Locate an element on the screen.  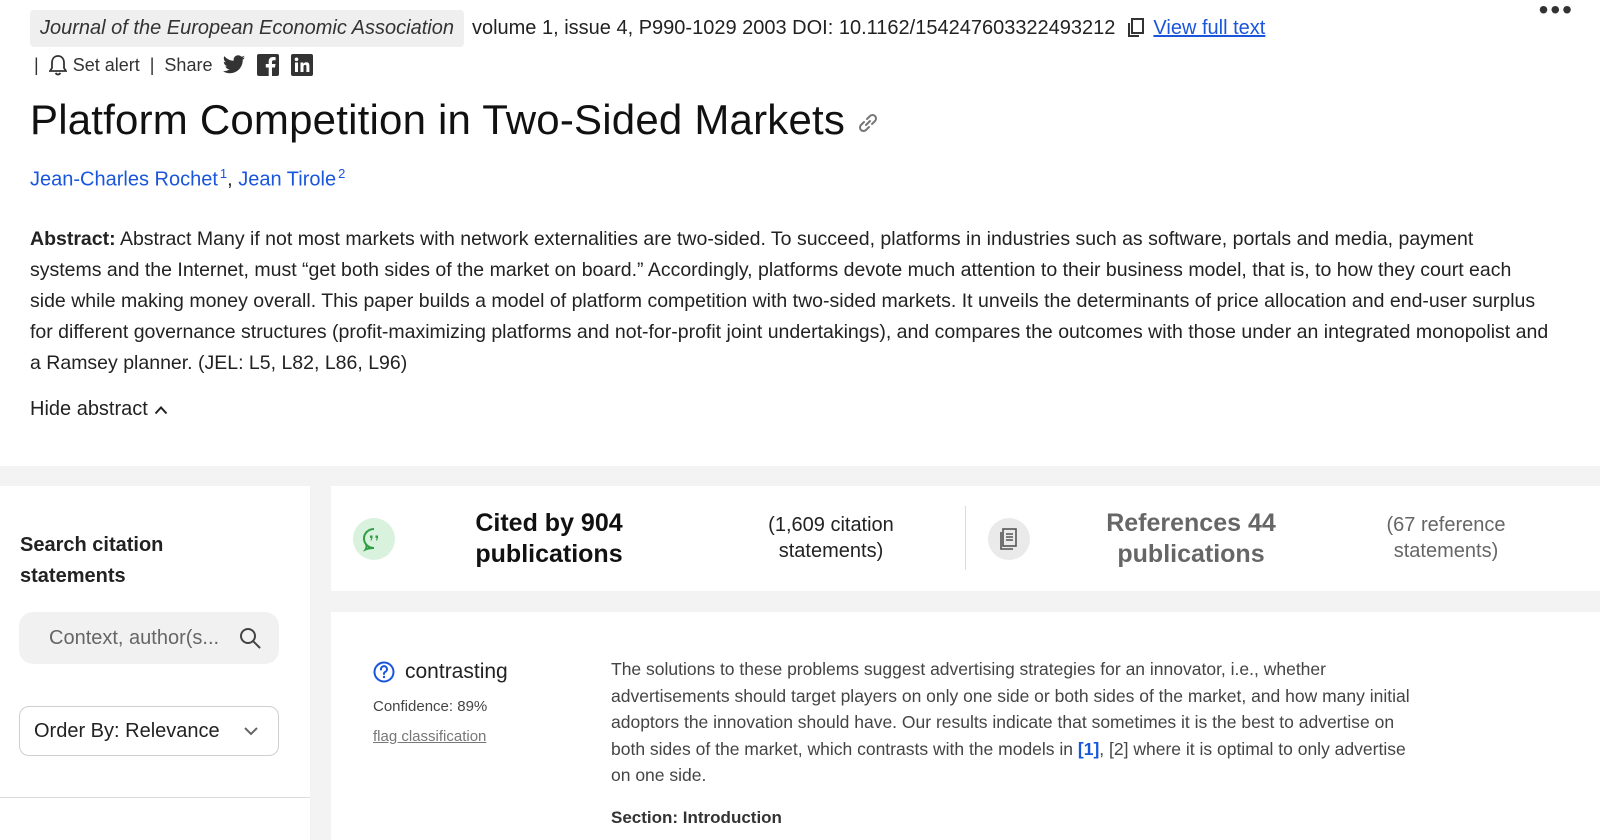
classification-label: contrasting is located at coordinates (456, 671).